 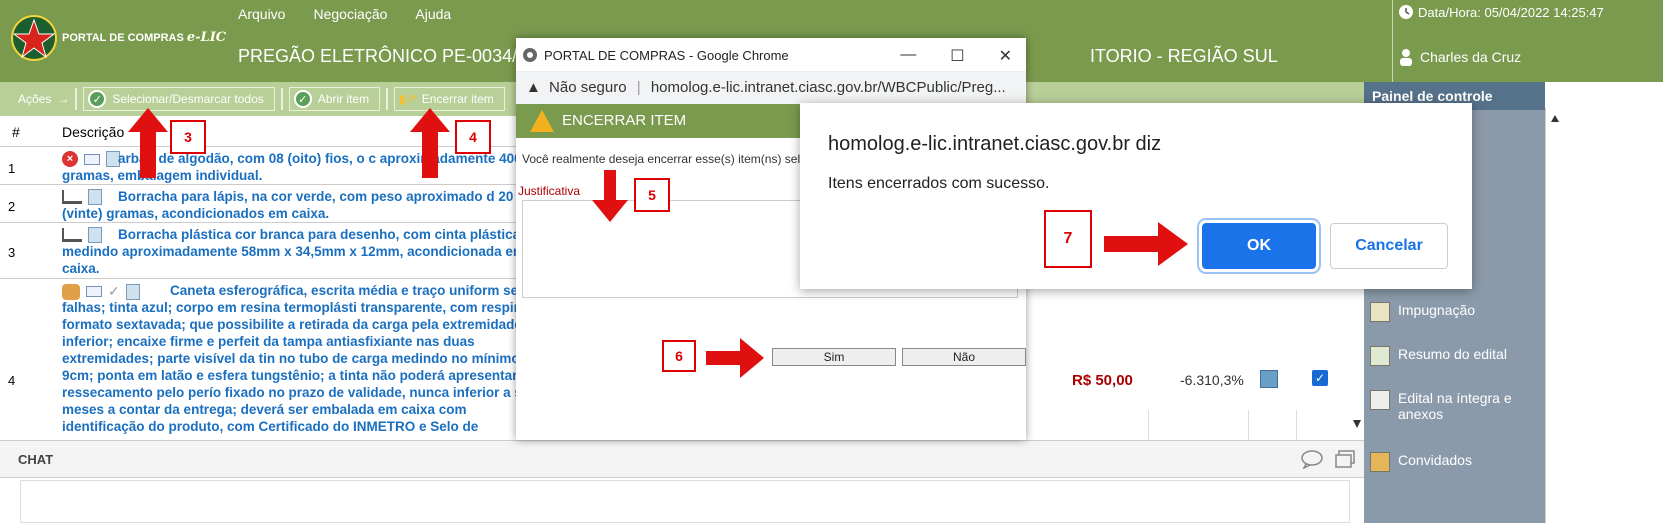 I want to click on summary-icon, so click(x=1380, y=356).